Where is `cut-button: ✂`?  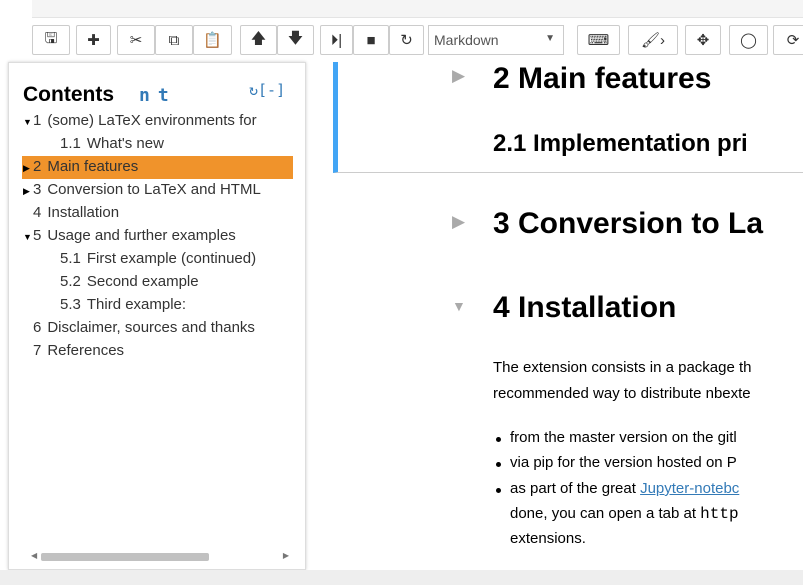 cut-button: ✂ is located at coordinates (136, 40).